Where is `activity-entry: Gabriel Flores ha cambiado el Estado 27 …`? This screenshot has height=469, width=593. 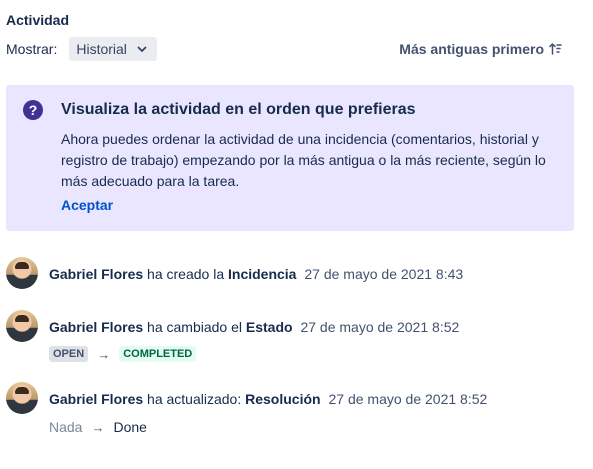
activity-entry: Gabriel Flores ha cambiado el Estado 27 … is located at coordinates (291, 338).